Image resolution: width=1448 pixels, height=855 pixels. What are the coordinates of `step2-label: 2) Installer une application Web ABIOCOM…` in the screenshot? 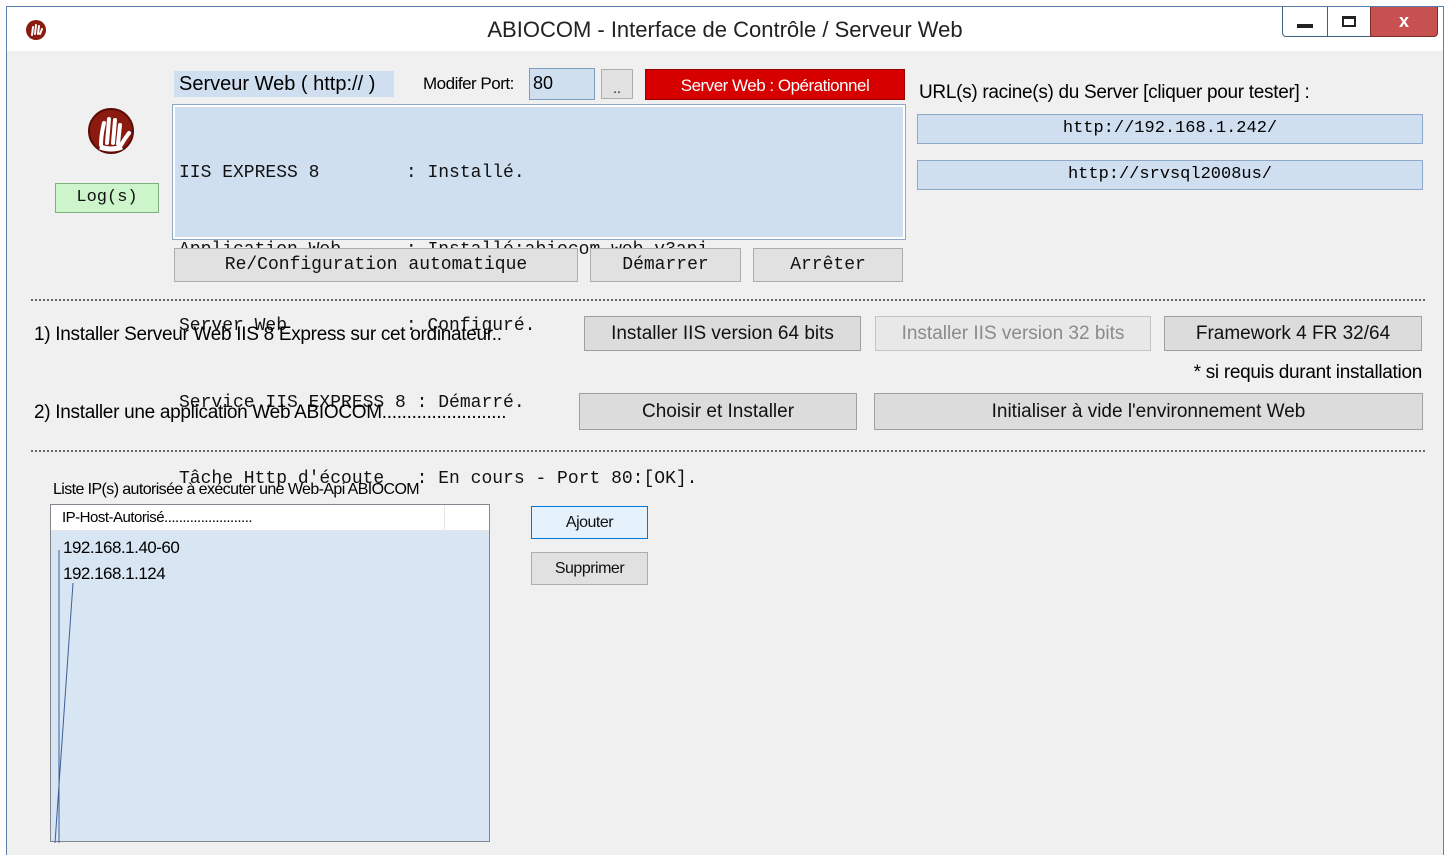 It's located at (270, 412).